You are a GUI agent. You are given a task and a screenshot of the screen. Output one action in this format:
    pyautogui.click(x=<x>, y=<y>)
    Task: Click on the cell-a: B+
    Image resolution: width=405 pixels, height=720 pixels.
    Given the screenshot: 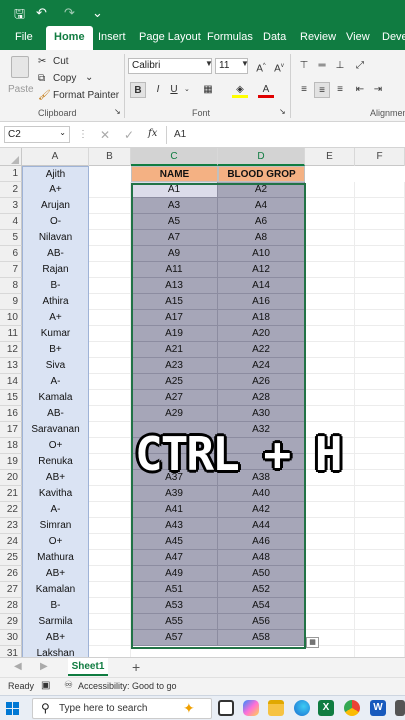 What is the action you would take?
    pyautogui.click(x=55, y=350)
    